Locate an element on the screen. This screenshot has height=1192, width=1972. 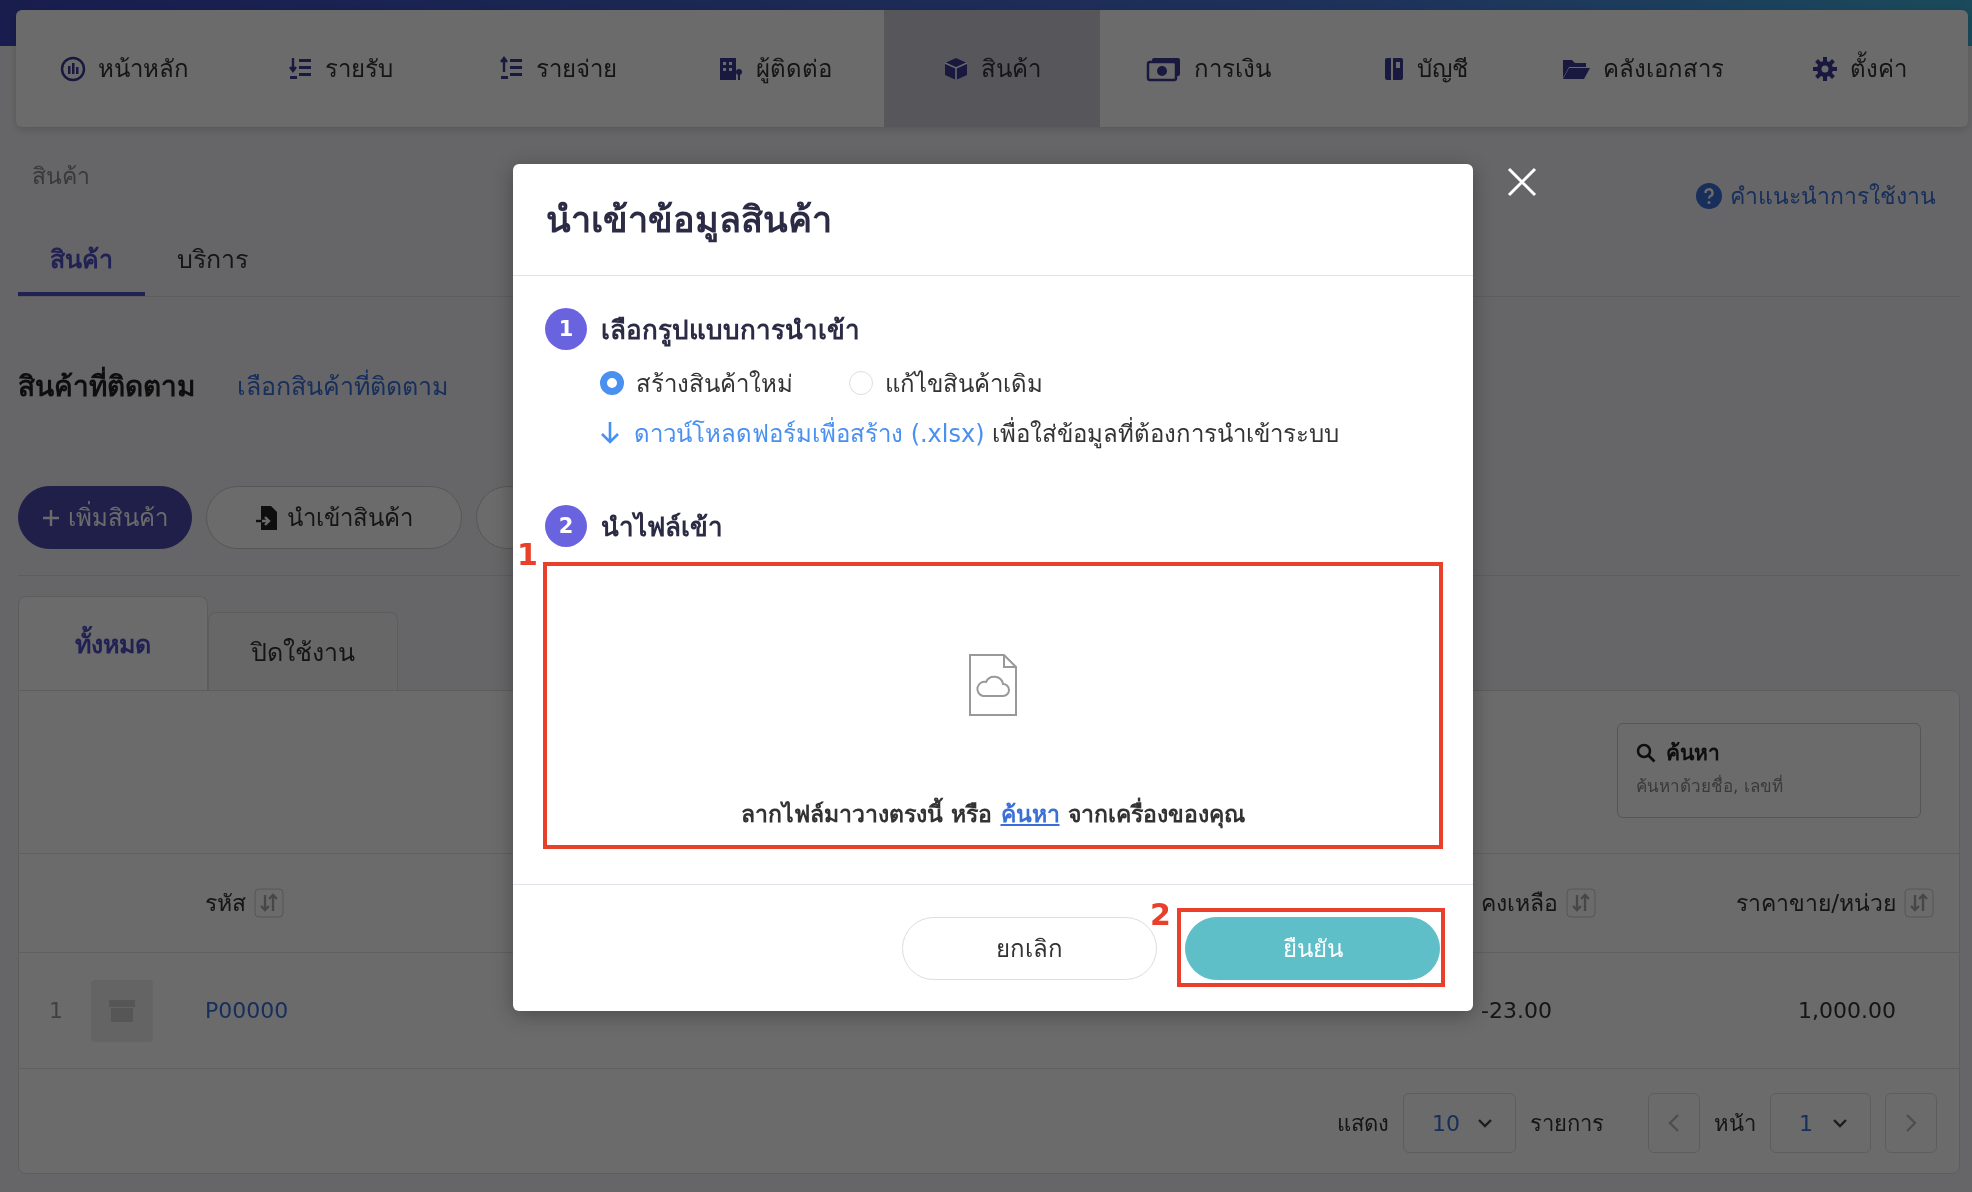
show-label: แสดง is located at coordinates (1363, 1123).